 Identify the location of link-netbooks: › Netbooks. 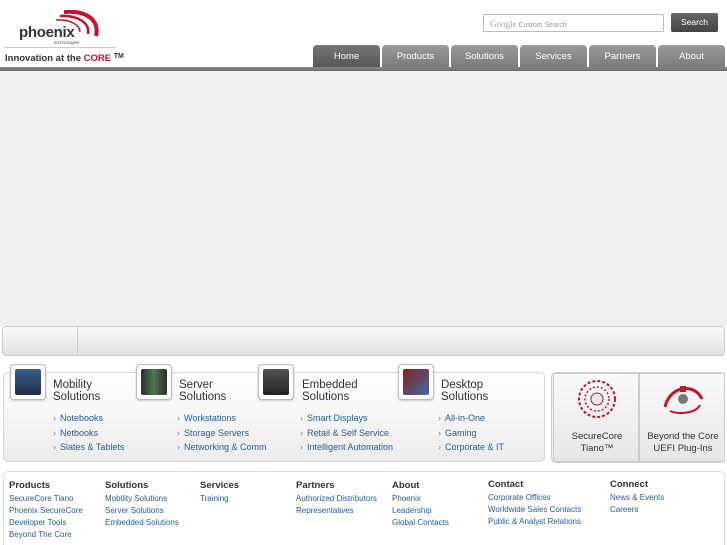
(75, 433).